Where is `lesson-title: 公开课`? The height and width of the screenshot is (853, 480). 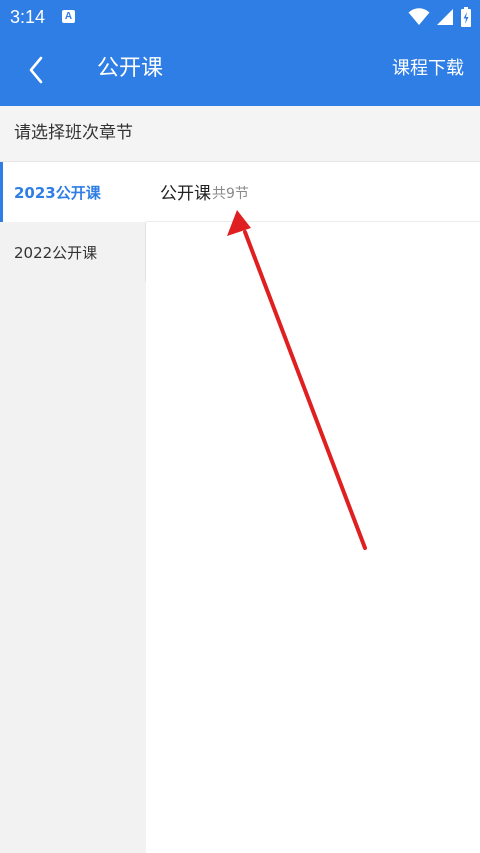 lesson-title: 公开课 is located at coordinates (185, 194).